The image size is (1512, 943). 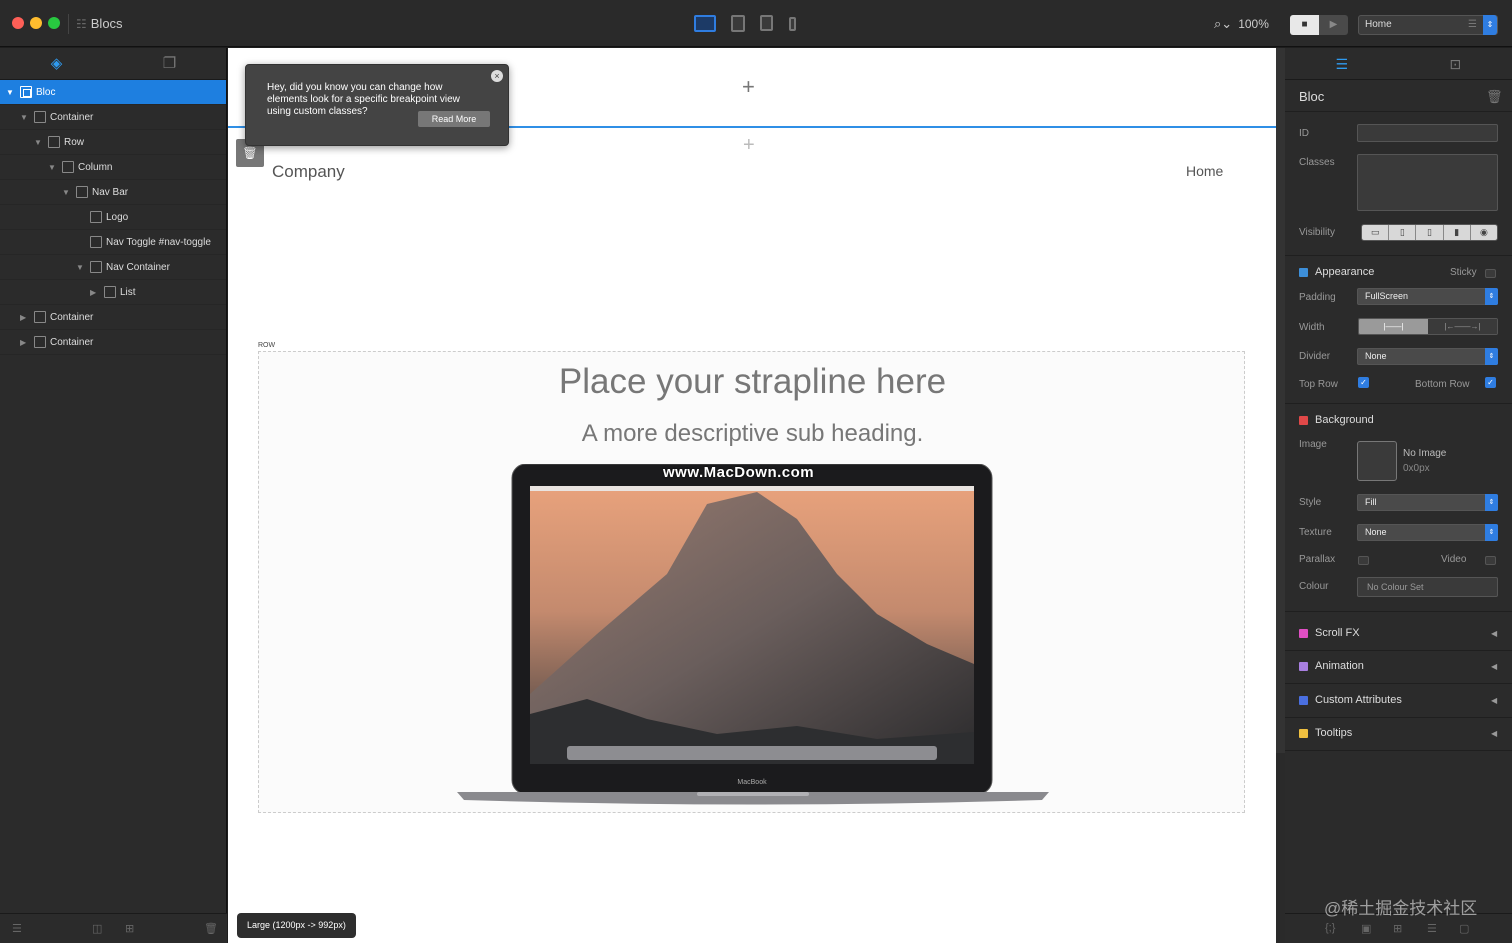 What do you see at coordinates (18, 23) in the screenshot?
I see `close-window-button` at bounding box center [18, 23].